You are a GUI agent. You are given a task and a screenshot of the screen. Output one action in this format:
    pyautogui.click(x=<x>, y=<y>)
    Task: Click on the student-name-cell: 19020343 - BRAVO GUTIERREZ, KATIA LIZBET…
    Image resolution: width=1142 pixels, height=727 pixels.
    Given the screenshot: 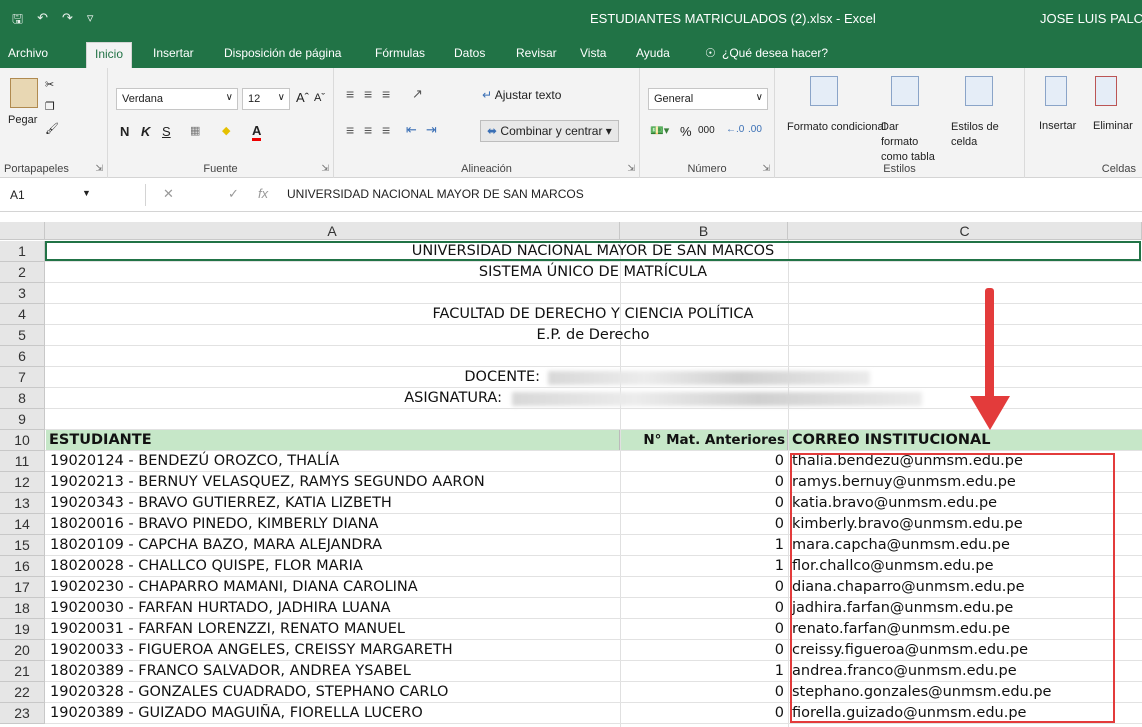 What is the action you would take?
    pyautogui.click(x=332, y=503)
    